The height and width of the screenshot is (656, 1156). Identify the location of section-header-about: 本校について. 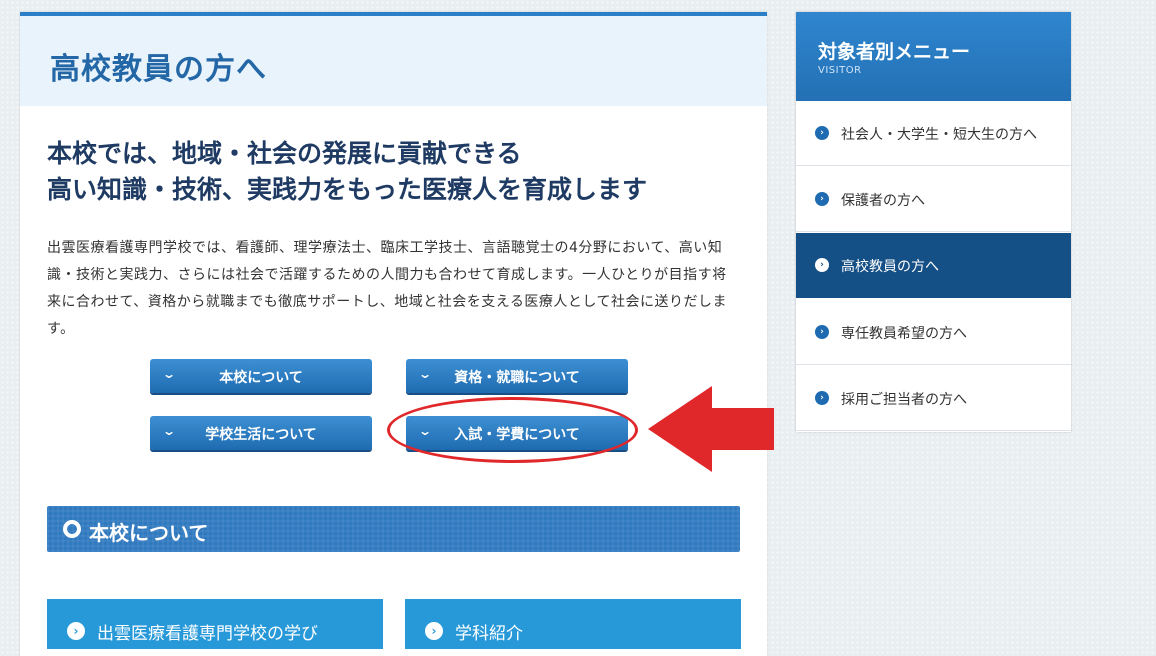
(393, 529).